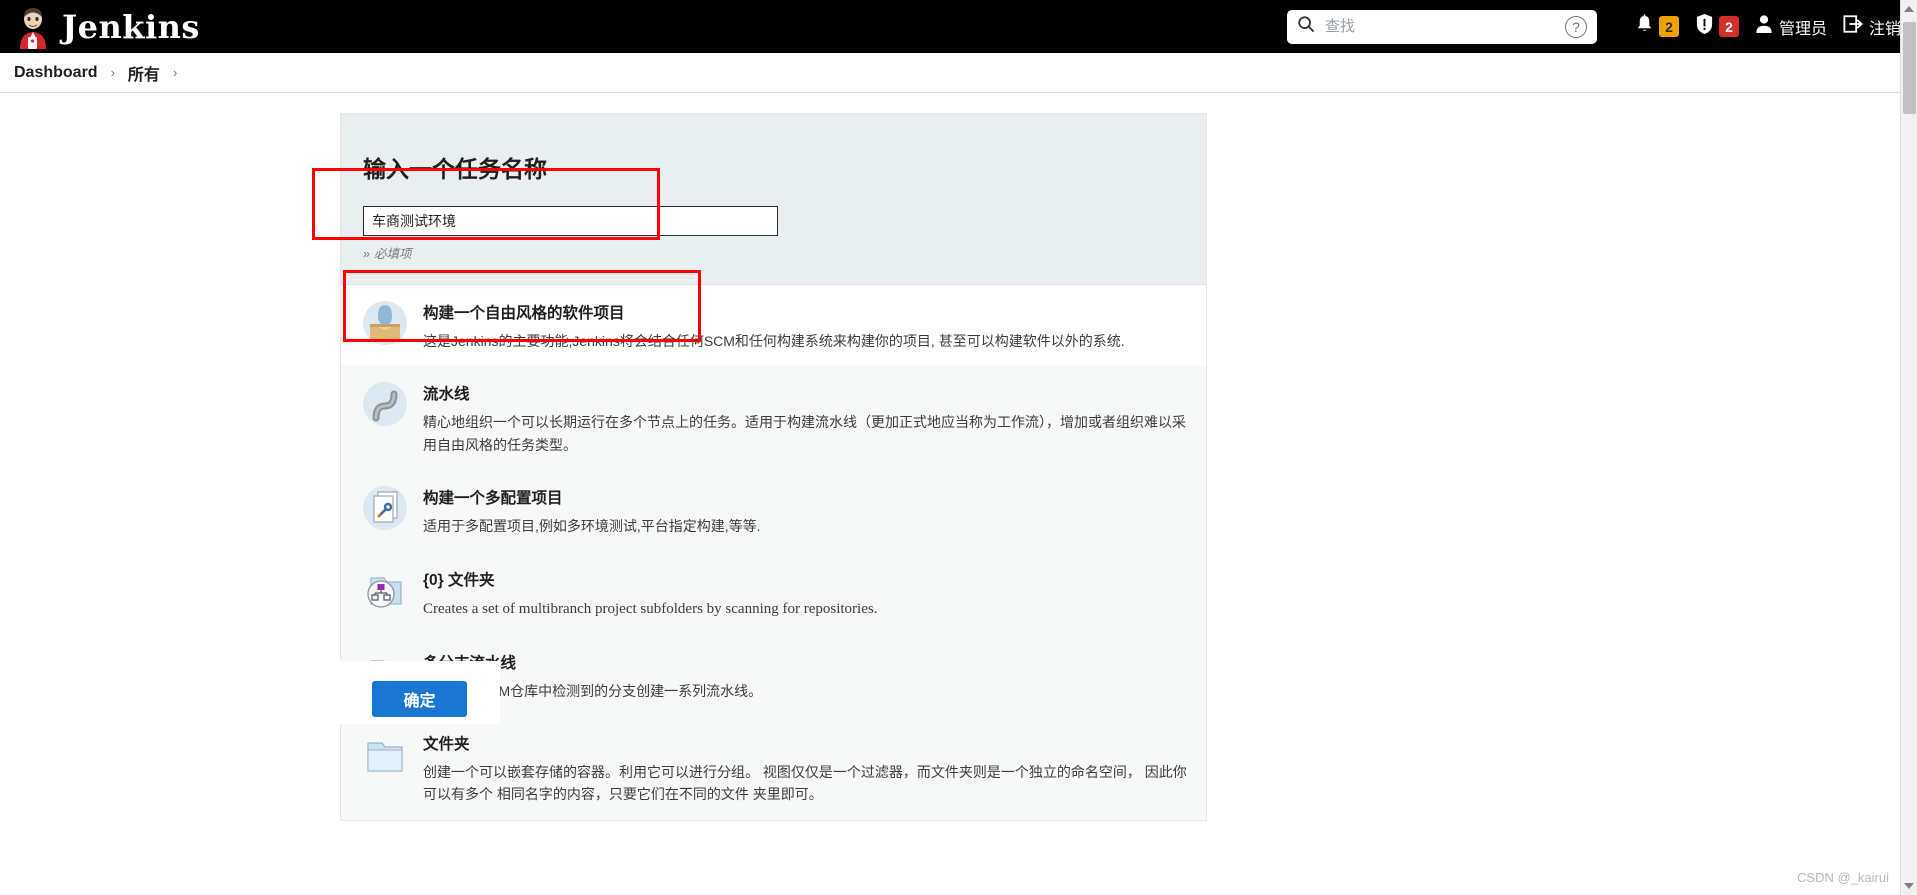  Describe the element at coordinates (1764, 26) in the screenshot. I see `person-icon` at that location.